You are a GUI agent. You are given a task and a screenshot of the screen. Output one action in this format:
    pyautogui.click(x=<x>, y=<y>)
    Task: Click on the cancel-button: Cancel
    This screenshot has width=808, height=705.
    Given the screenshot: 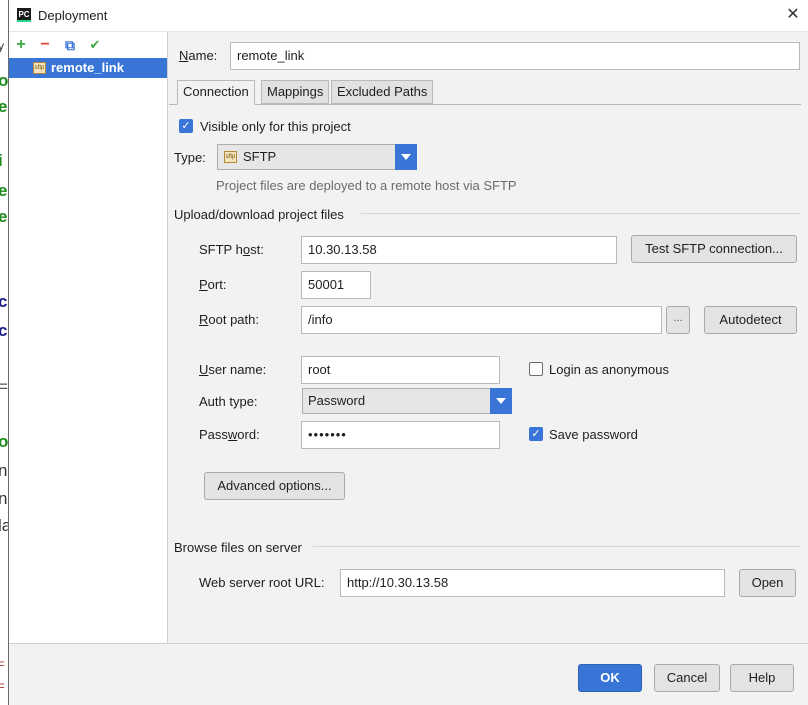 What is the action you would take?
    pyautogui.click(x=687, y=678)
    